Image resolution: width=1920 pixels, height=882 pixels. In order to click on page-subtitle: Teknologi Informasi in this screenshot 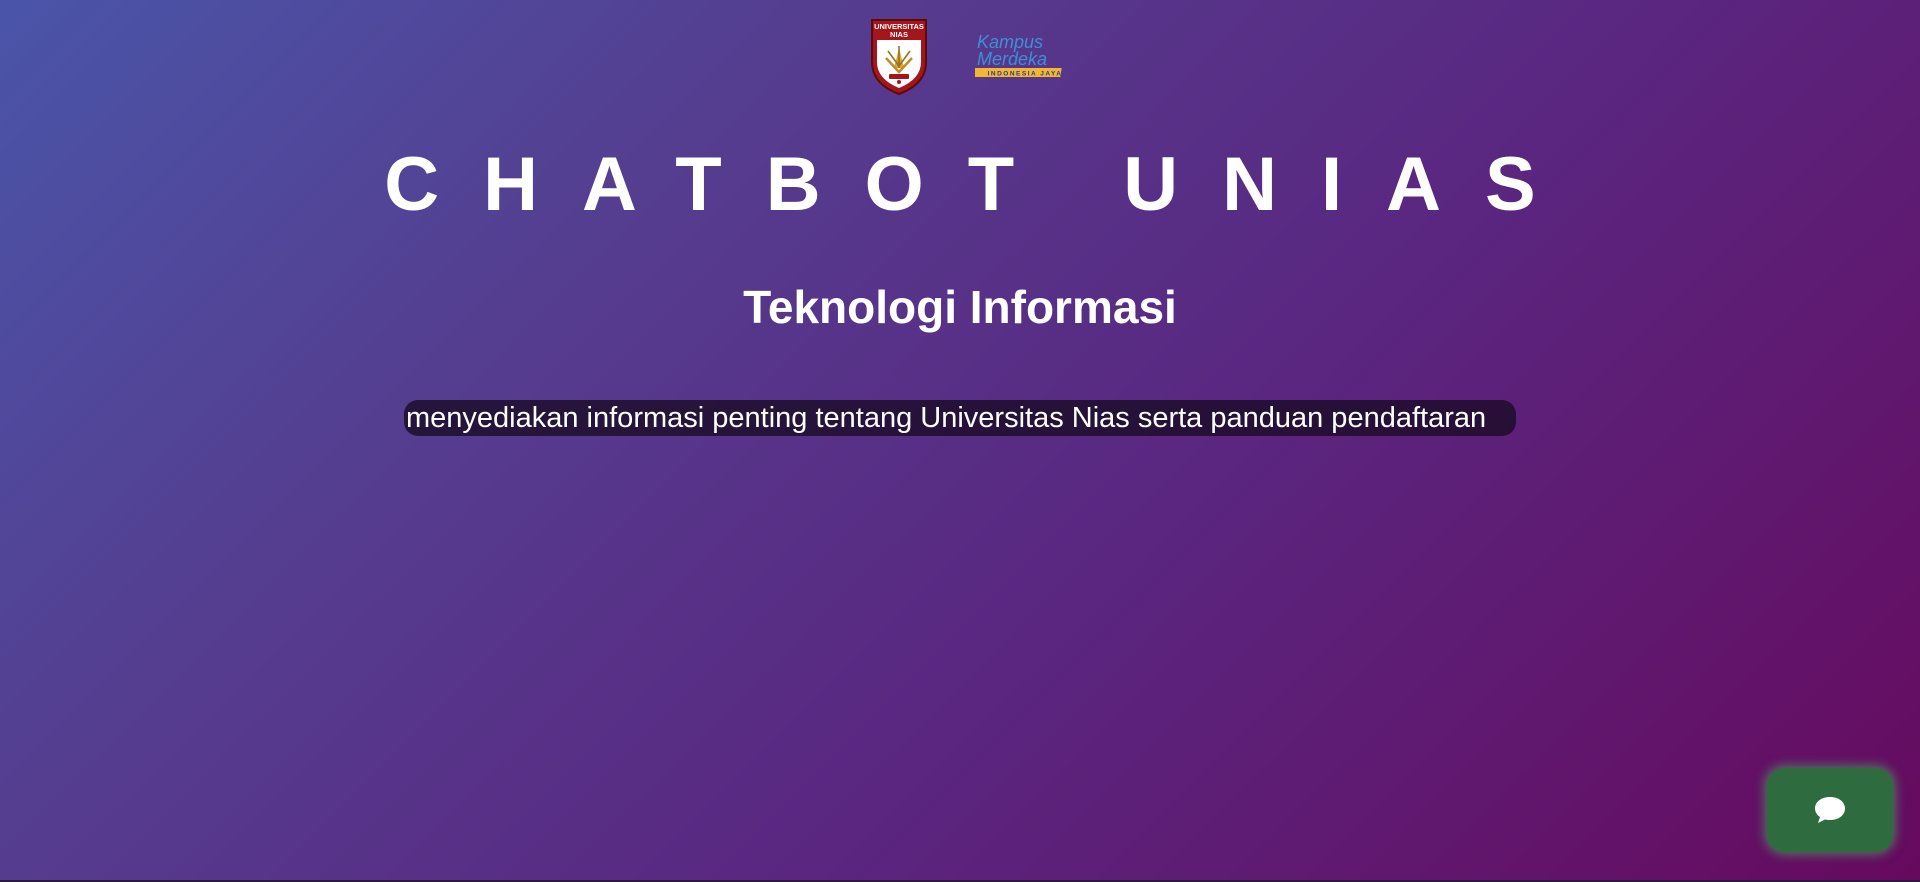, I will do `click(960, 307)`.